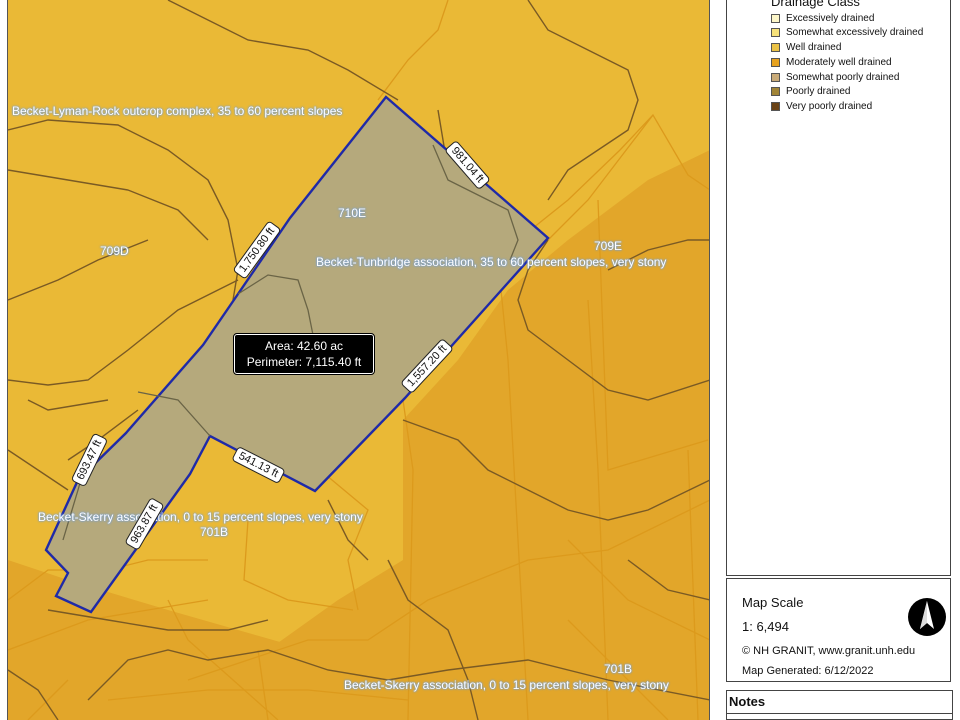  Describe the element at coordinates (808, 671) in the screenshot. I see `map-generated-date: Map Generated: 6/12/2022` at that location.